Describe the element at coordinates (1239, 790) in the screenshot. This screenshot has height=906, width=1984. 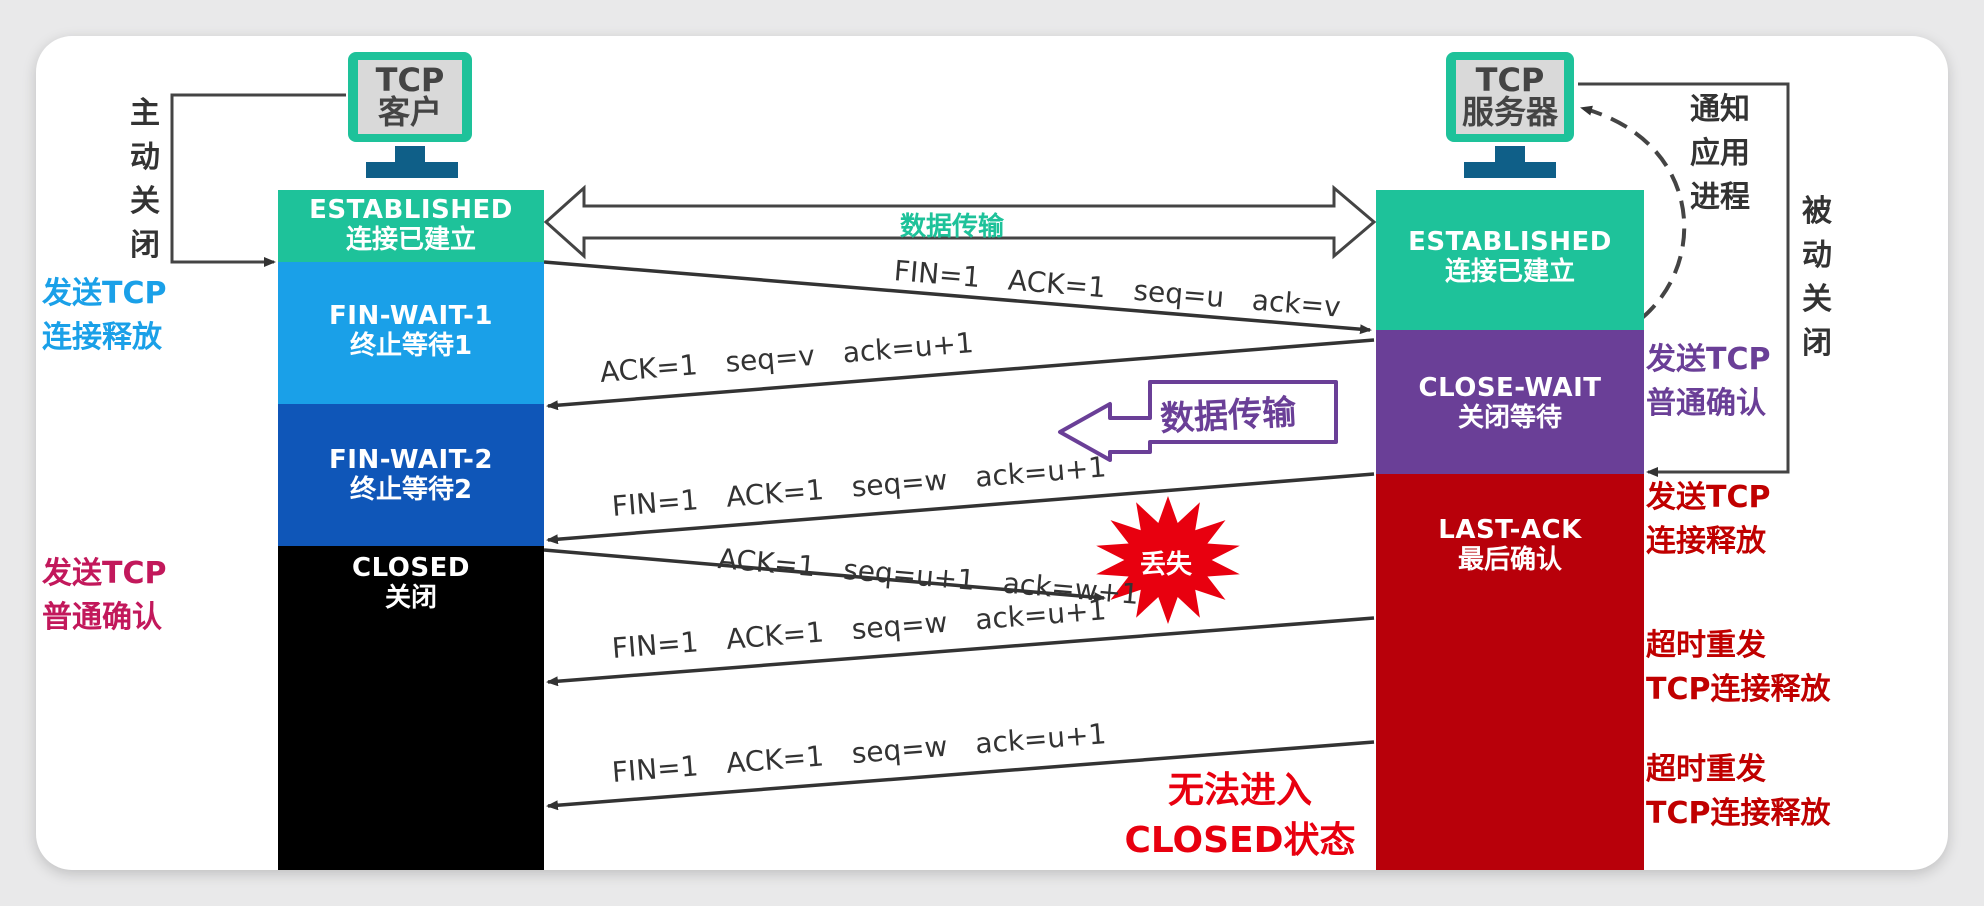
I see `cannot-enter-line1: 无法进入` at that location.